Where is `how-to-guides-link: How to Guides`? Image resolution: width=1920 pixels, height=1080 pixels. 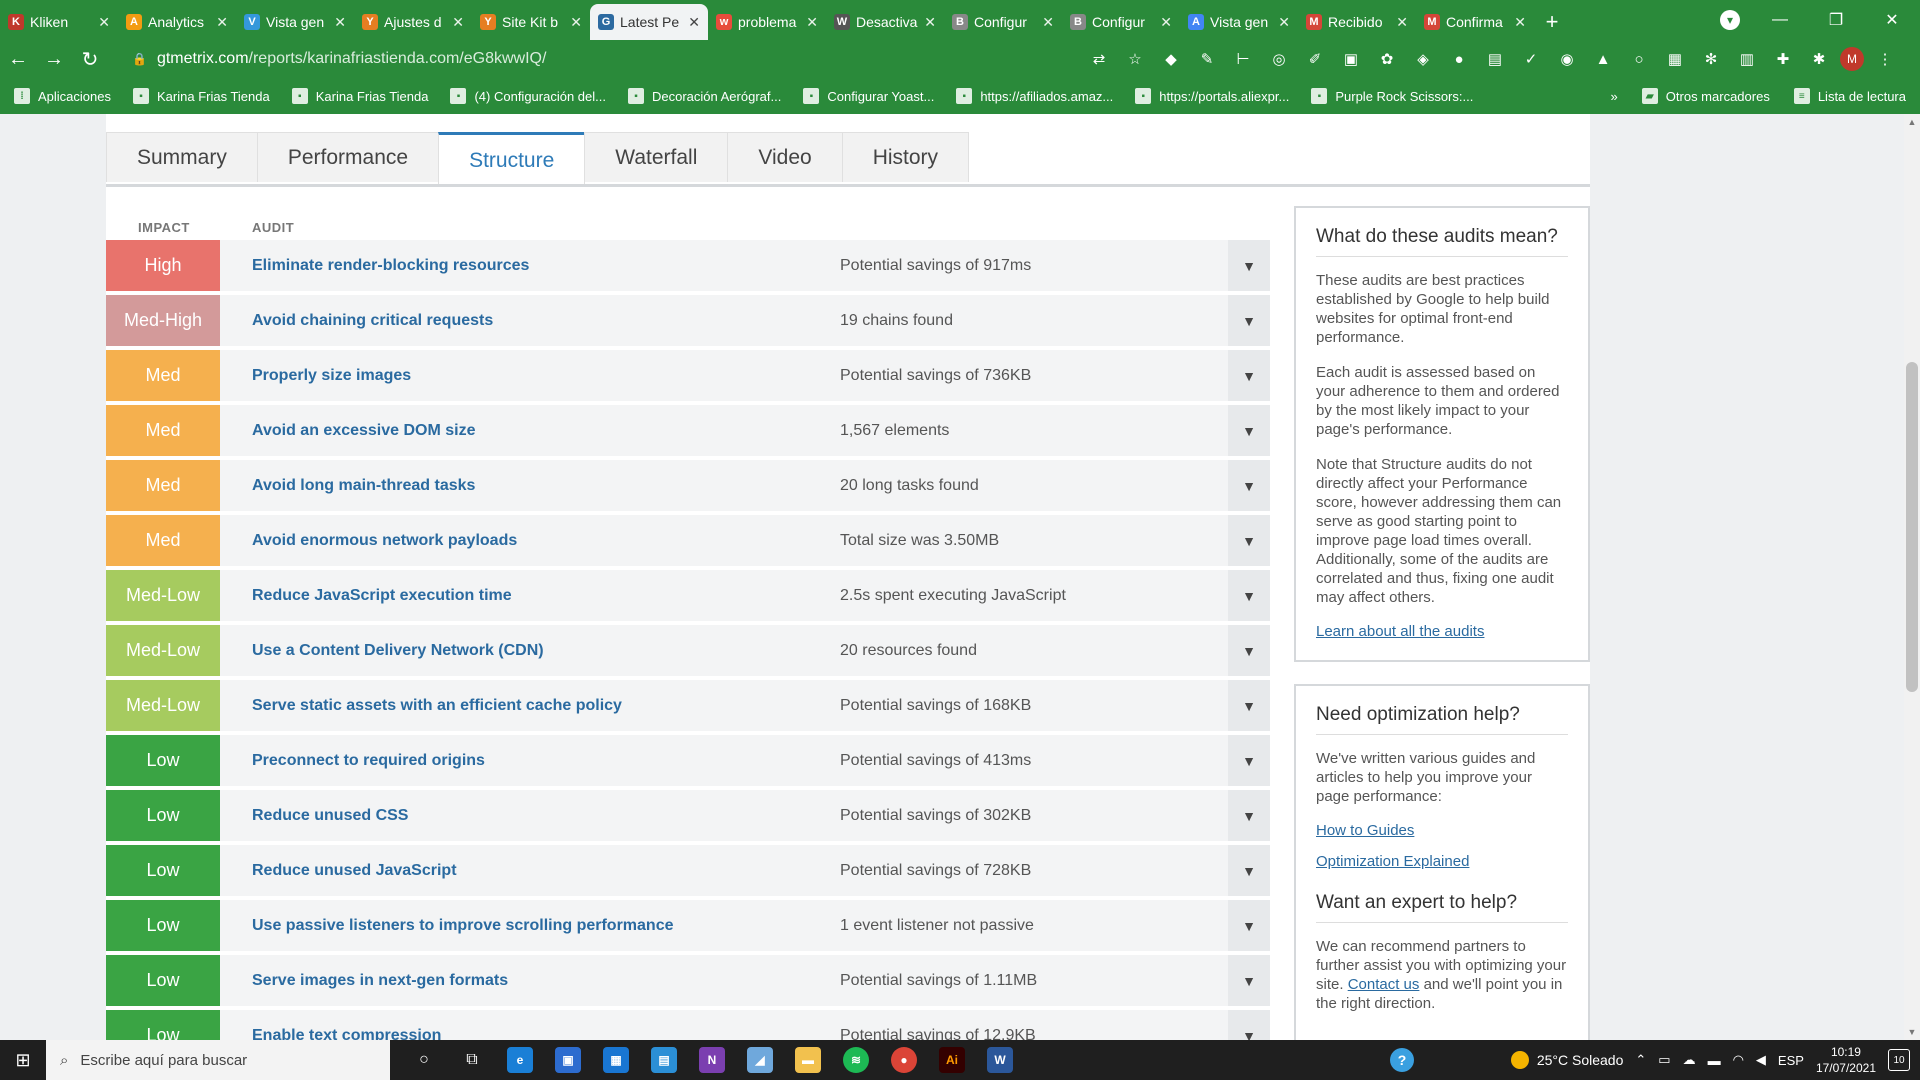 how-to-guides-link: How to Guides is located at coordinates (1442, 830).